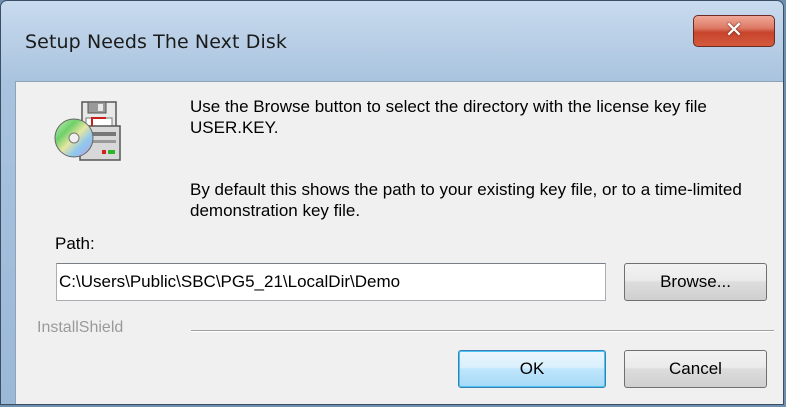 The height and width of the screenshot is (407, 786). What do you see at coordinates (532, 369) in the screenshot?
I see `ok-button: OK` at bounding box center [532, 369].